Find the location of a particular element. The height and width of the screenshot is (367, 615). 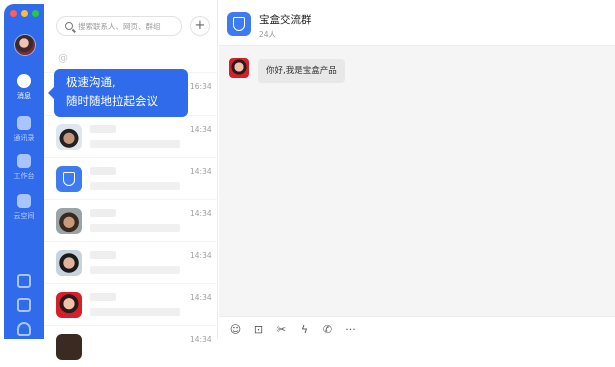

nav-item-messages: 消息 is located at coordinates (24, 87).